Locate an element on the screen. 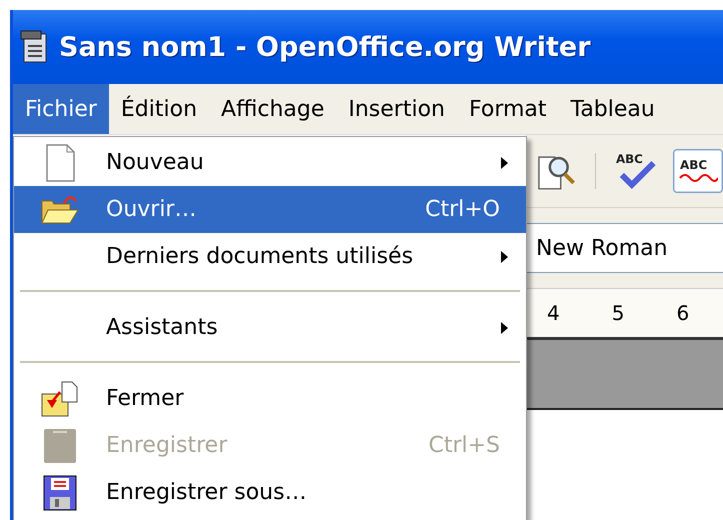 Image resolution: width=723 pixels, height=520 pixels. font-name-field: New Roman is located at coordinates (624, 248).